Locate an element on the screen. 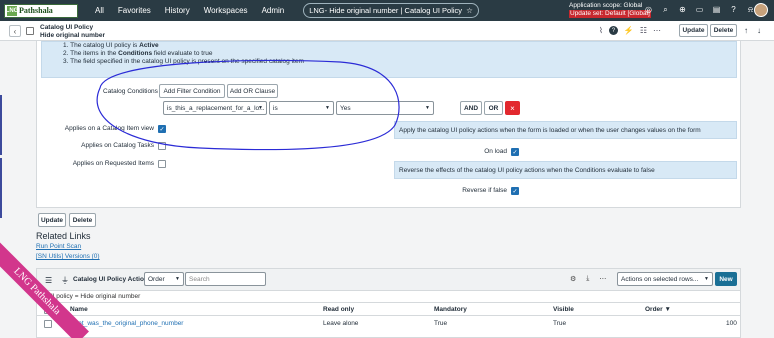 The width and height of the screenshot is (774, 338). search-input: Search is located at coordinates (225, 279).